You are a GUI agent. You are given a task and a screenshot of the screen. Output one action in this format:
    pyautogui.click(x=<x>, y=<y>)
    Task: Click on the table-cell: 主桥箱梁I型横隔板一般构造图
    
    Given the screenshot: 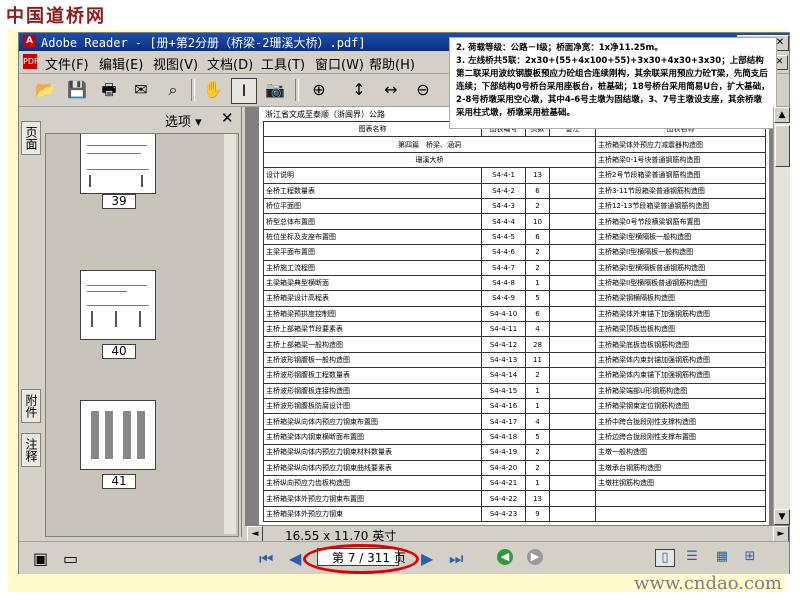 What is the action you would take?
    pyautogui.click(x=680, y=237)
    